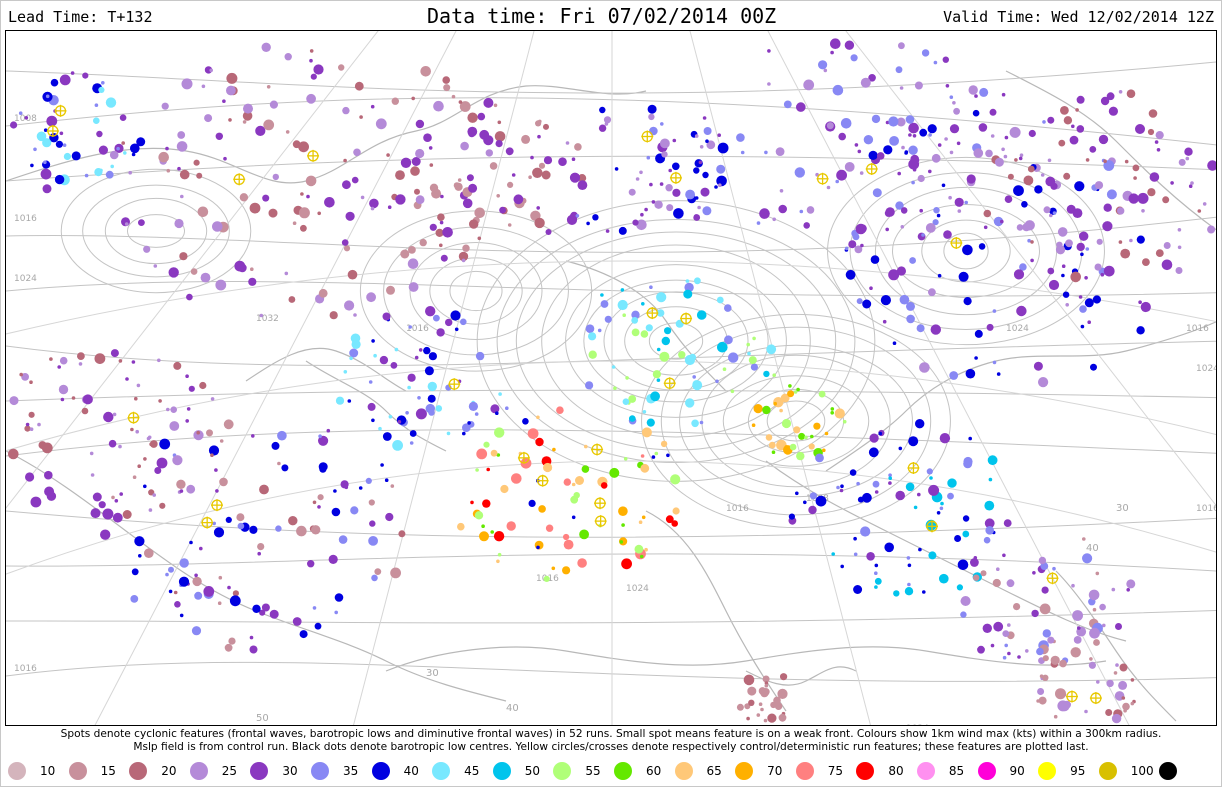 The image size is (1222, 787). What do you see at coordinates (737, 509) in the screenshot?
I see `isobar-label: 1016` at bounding box center [737, 509].